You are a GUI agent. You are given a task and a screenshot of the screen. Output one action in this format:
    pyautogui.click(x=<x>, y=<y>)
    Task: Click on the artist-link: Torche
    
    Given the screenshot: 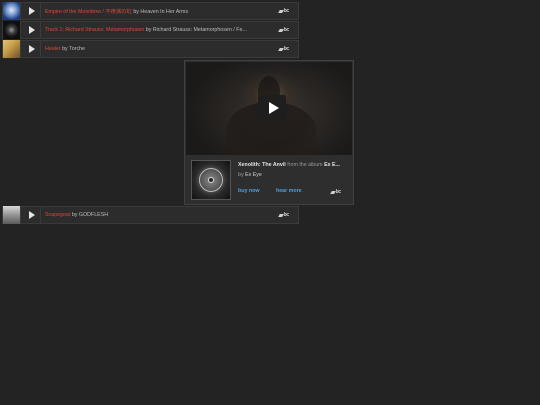 What is the action you would take?
    pyautogui.click(x=77, y=49)
    